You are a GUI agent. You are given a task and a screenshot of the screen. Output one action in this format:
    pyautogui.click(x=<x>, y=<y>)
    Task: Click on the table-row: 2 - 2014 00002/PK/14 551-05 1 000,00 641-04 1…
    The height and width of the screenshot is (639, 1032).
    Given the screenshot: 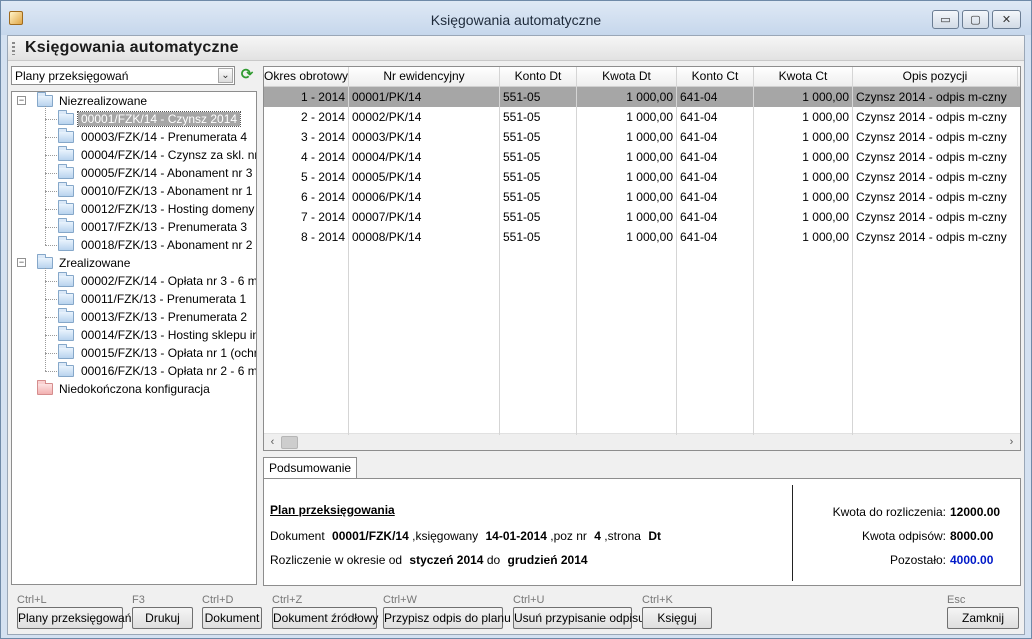 What is the action you would take?
    pyautogui.click(x=642, y=117)
    